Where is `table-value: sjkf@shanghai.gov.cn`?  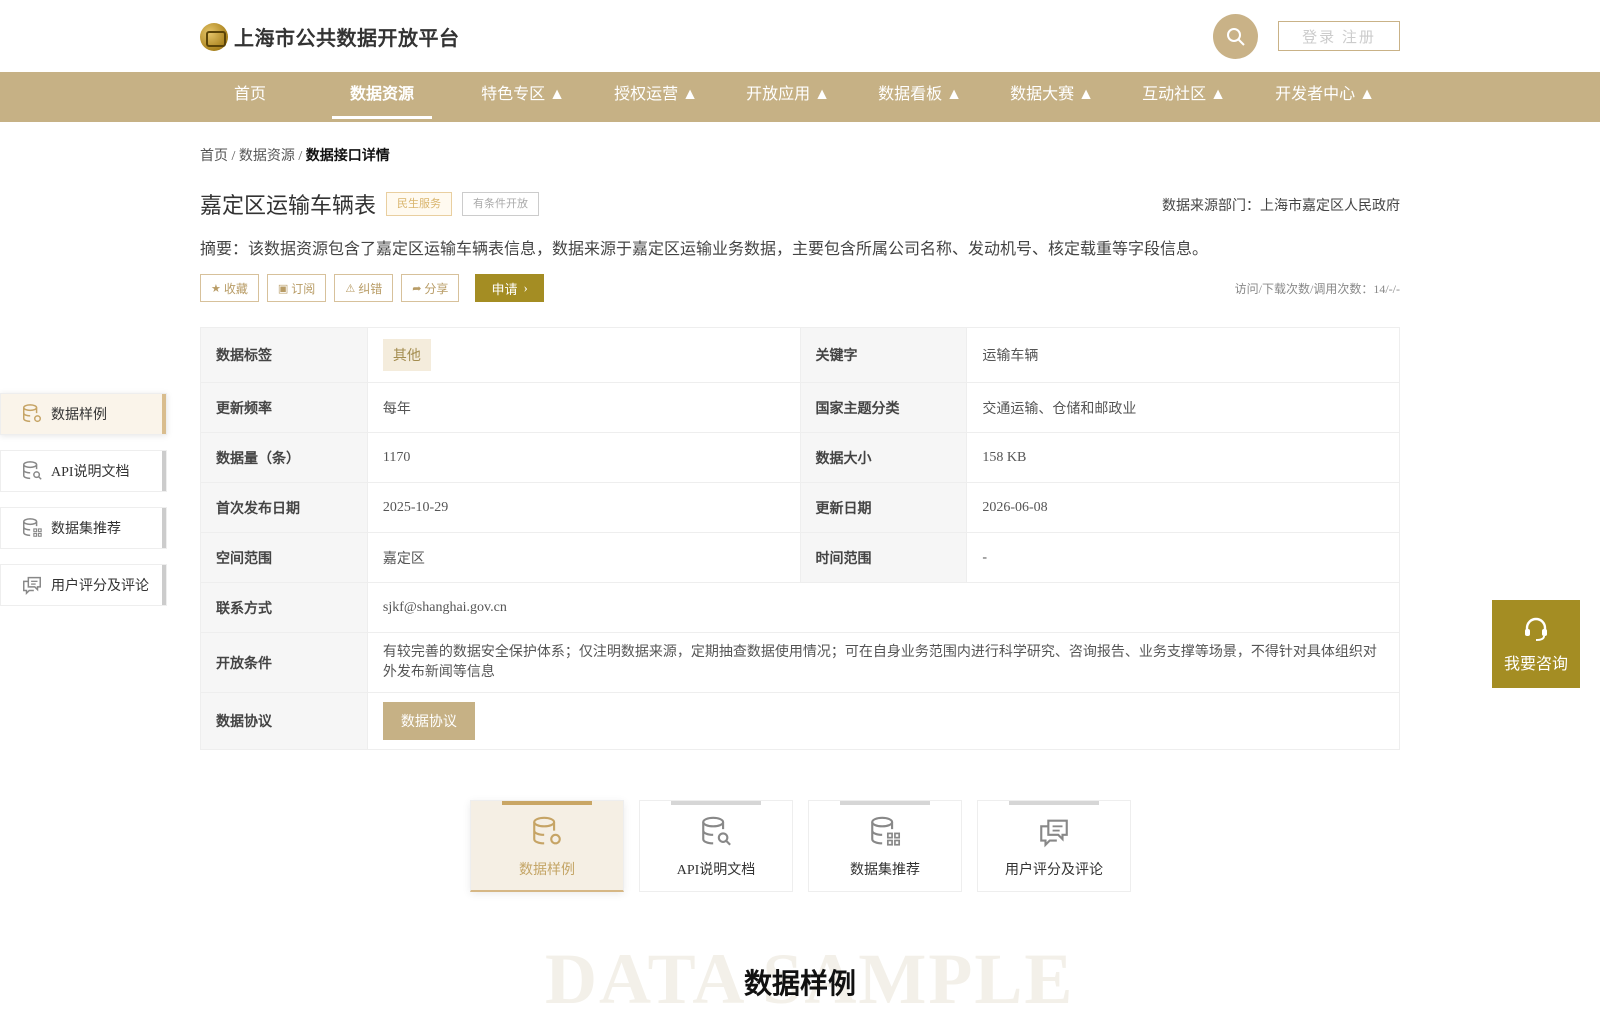 table-value: sjkf@shanghai.gov.cn is located at coordinates (883, 607).